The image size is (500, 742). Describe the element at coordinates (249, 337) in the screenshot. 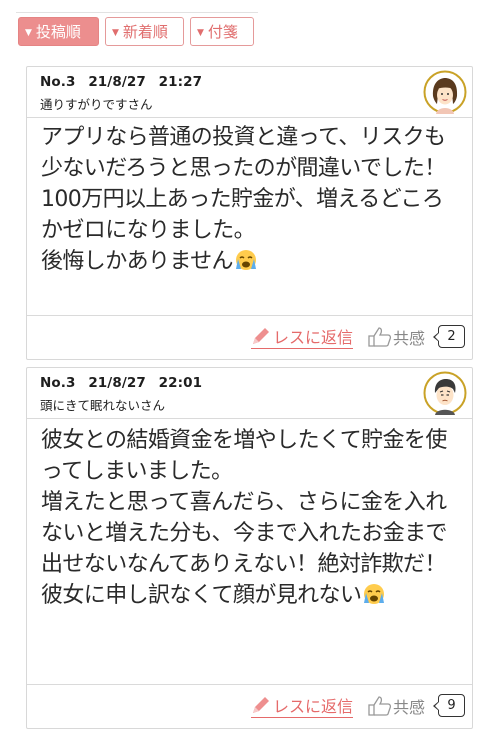

I see `post-footer: レスに返信 共感 2` at that location.